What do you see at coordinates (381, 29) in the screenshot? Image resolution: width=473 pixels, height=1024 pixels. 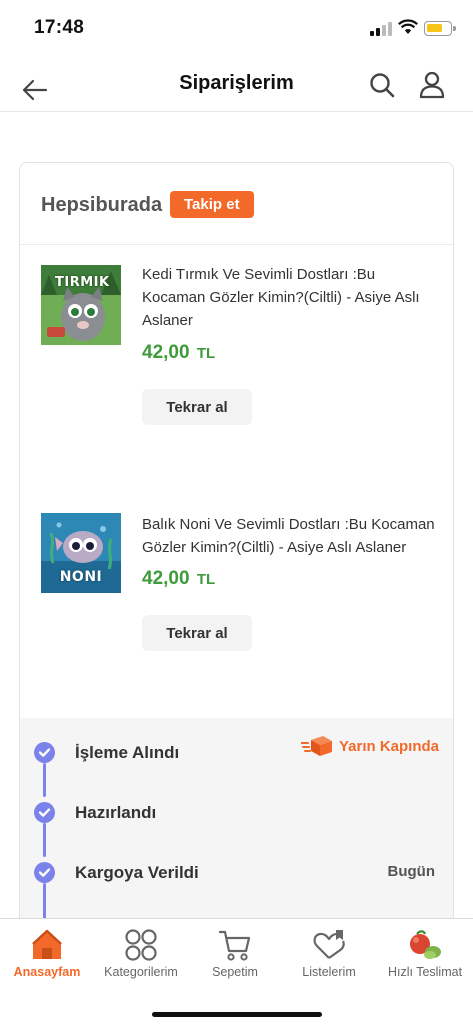 I see `signal-icon` at bounding box center [381, 29].